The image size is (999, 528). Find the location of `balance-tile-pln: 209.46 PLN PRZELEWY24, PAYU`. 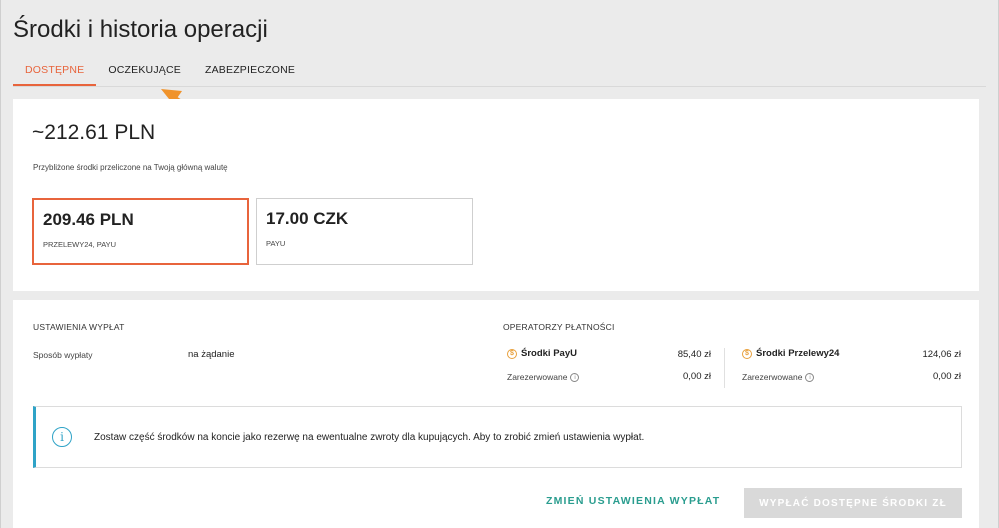

balance-tile-pln: 209.46 PLN PRZELEWY24, PAYU is located at coordinates (140, 231).